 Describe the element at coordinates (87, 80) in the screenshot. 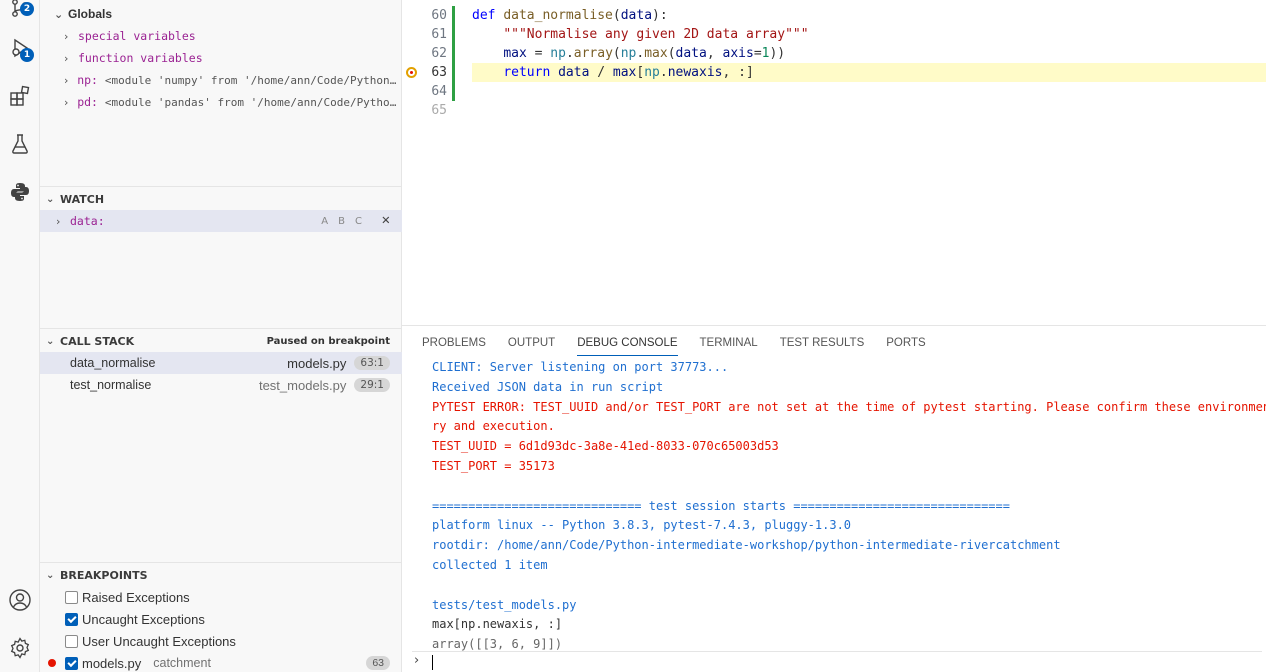

I see `variable-name: np:` at that location.